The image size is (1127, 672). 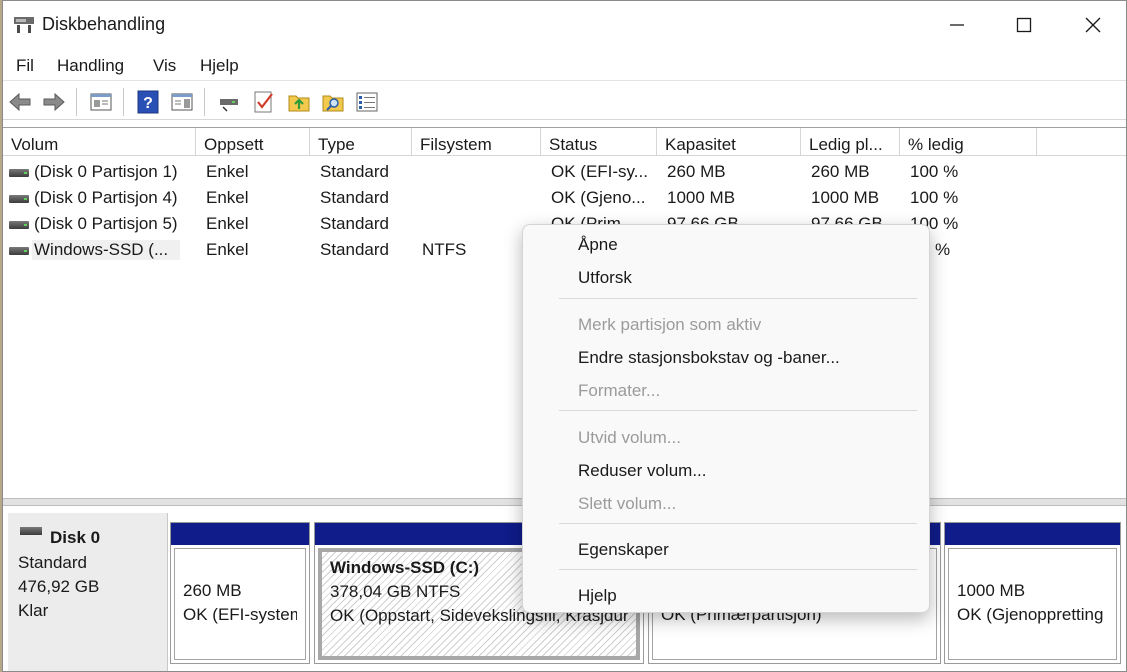 What do you see at coordinates (1032, 593) in the screenshot?
I see `partition-recovery: 1000 MB OK (Gjenoppretting` at bounding box center [1032, 593].